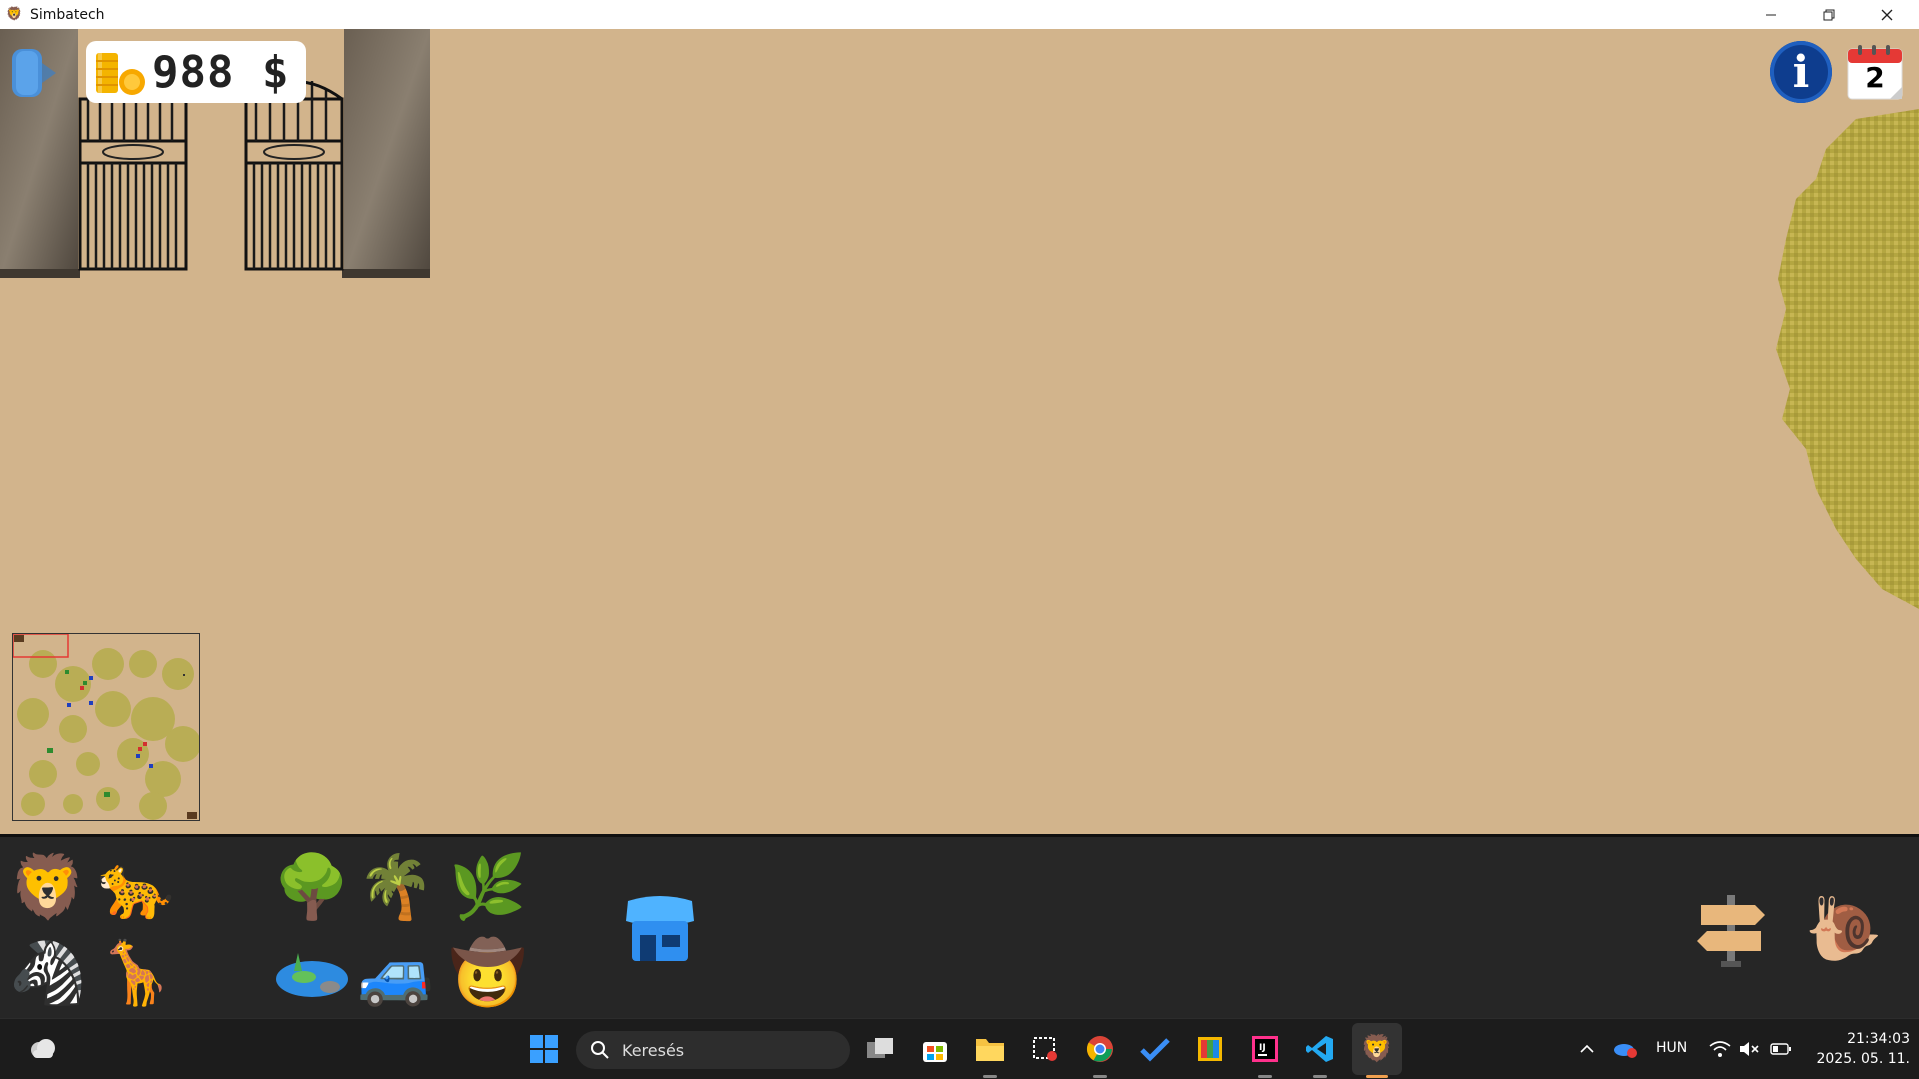 This screenshot has height=1079, width=1919. I want to click on snail-icon: 🐌, so click(1843, 929).